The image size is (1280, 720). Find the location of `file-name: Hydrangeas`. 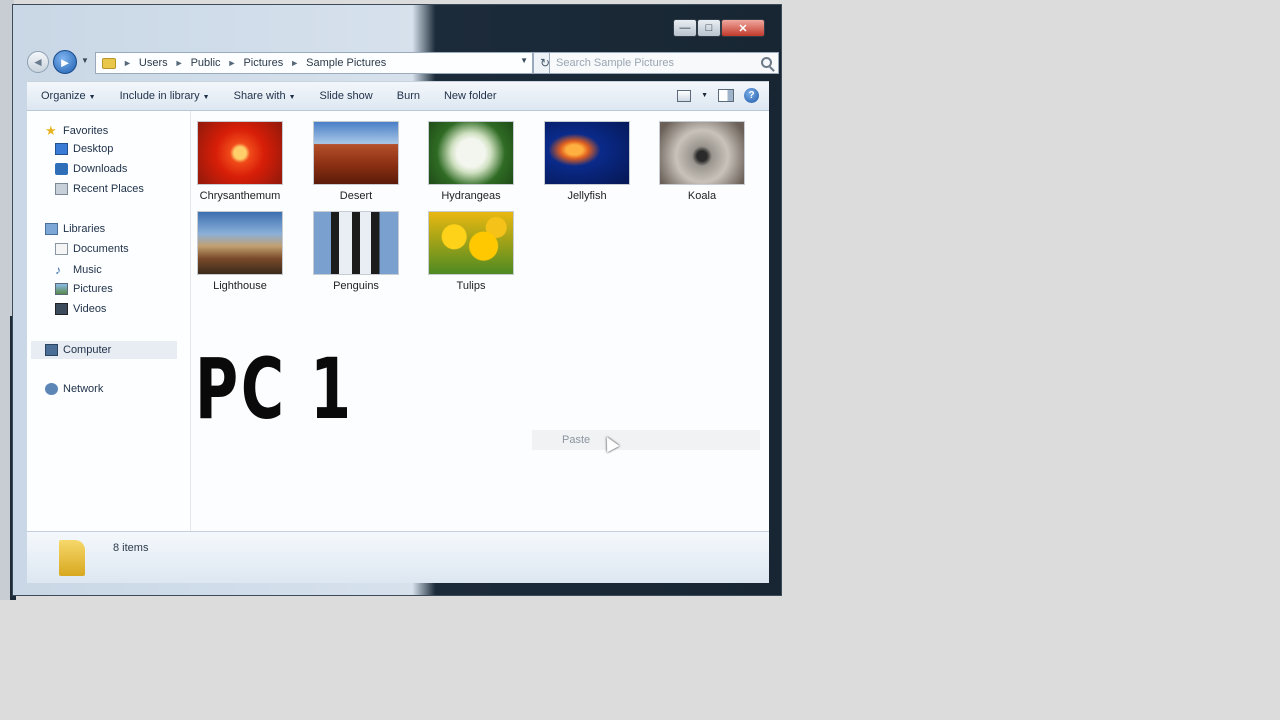

file-name: Hydrangeas is located at coordinates (471, 196).